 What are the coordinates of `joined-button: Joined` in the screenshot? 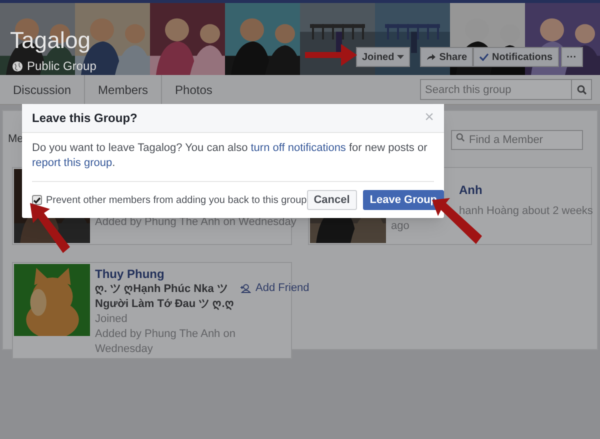 It's located at (383, 57).